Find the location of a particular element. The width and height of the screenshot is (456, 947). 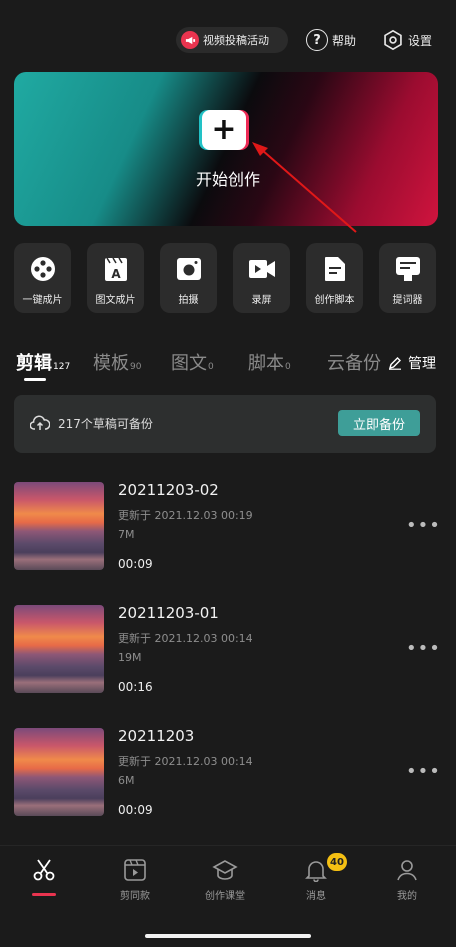

promo-label: 视频投稿活动 is located at coordinates (236, 40).